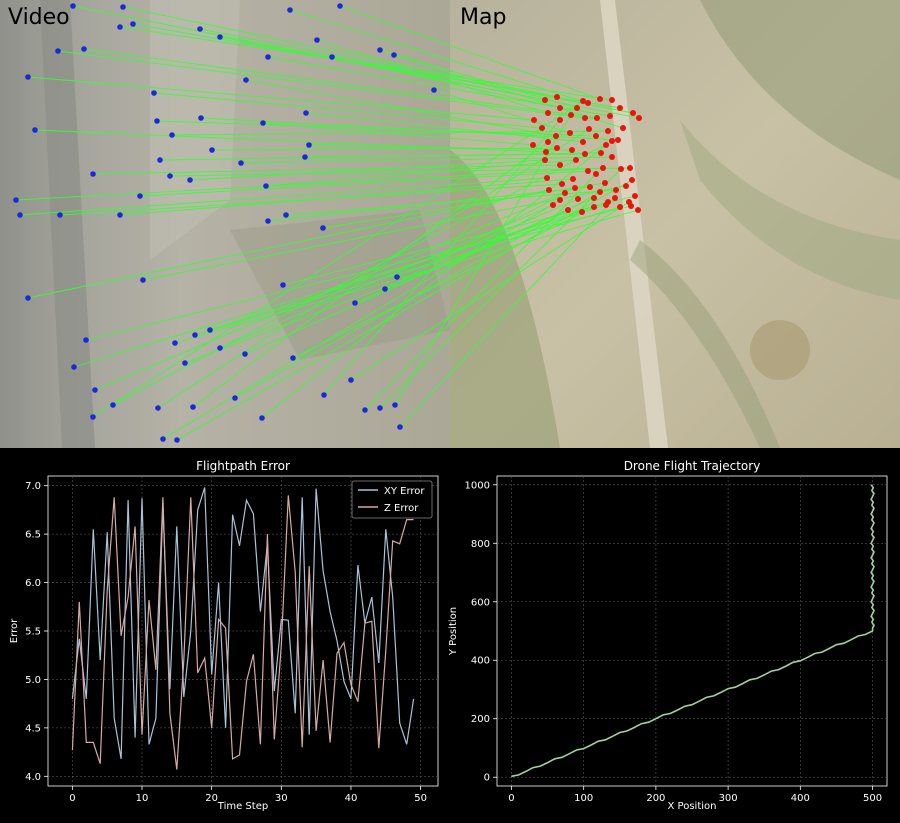  Describe the element at coordinates (583, 798) in the screenshot. I see `x-tick-label: 100` at that location.